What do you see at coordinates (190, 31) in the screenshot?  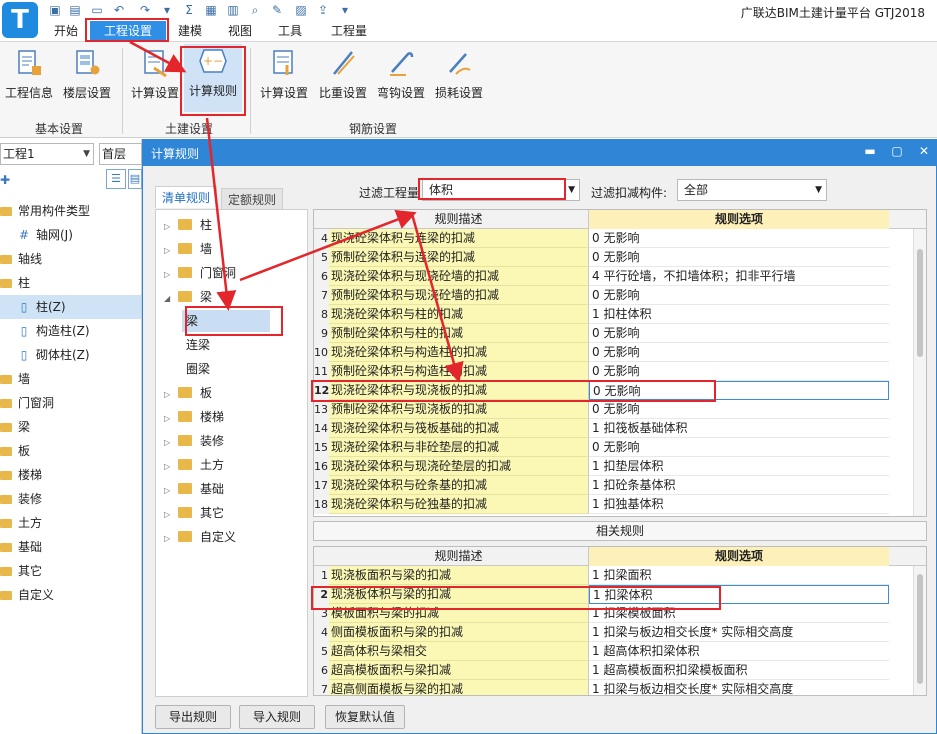 I see `tab-modeling: 建模` at bounding box center [190, 31].